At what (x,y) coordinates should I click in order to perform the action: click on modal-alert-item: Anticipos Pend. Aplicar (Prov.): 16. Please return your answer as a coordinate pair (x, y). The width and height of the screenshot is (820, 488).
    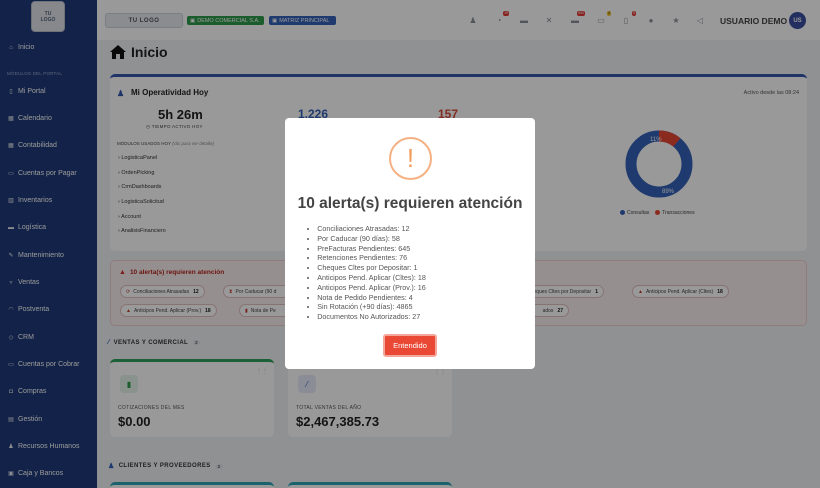
    Looking at the image, I should click on (366, 288).